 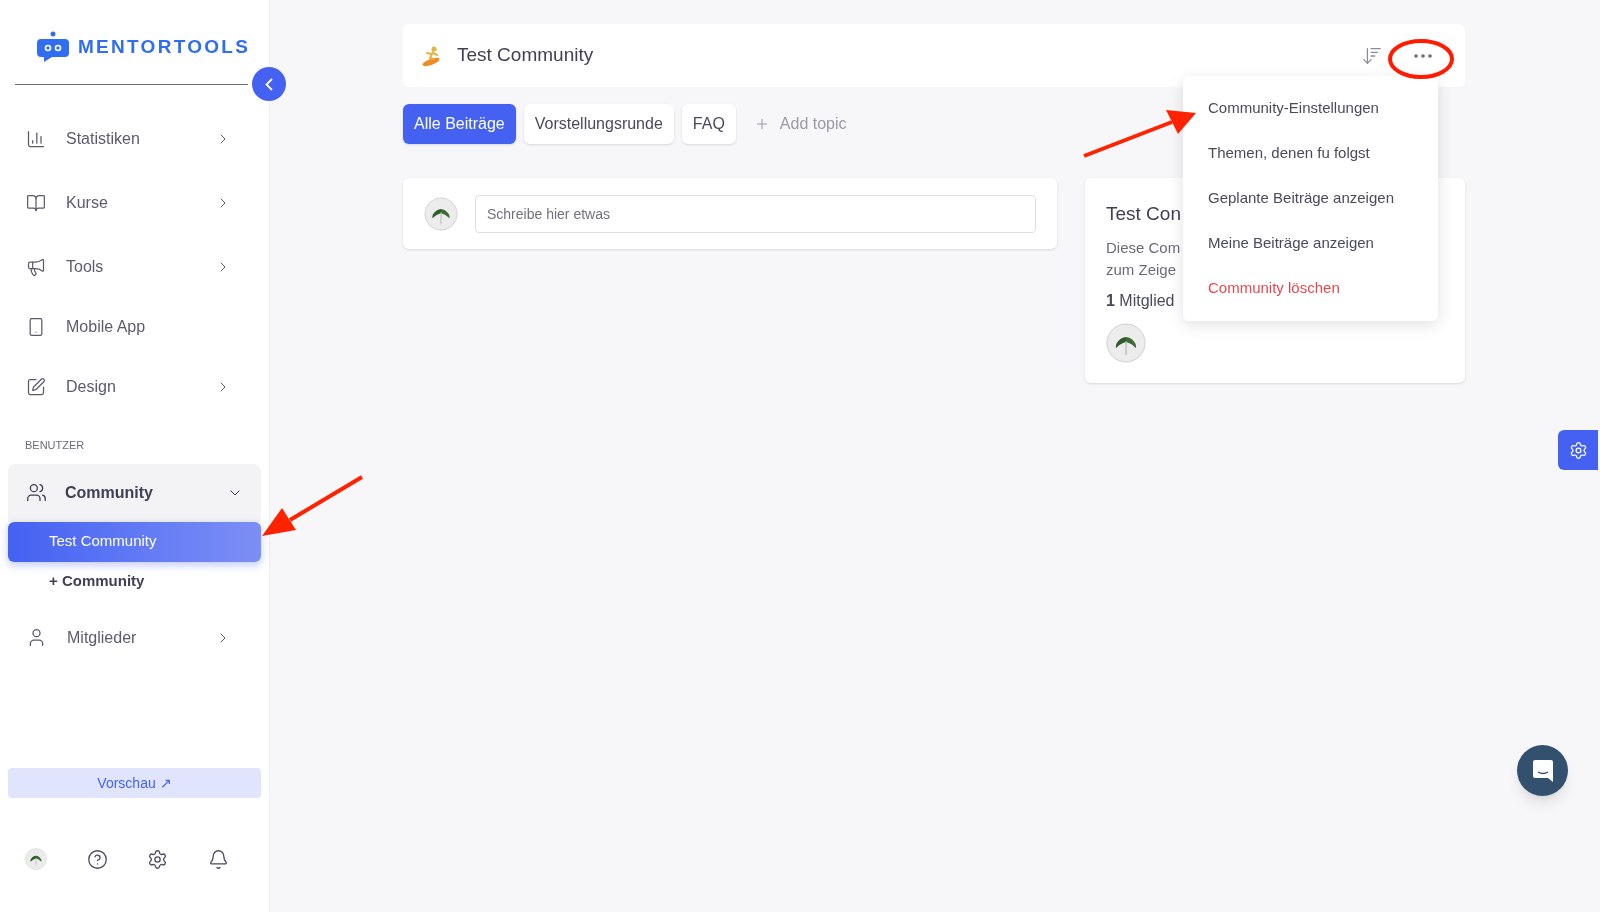 What do you see at coordinates (134, 637) in the screenshot?
I see `nav-item: Mitglieder` at bounding box center [134, 637].